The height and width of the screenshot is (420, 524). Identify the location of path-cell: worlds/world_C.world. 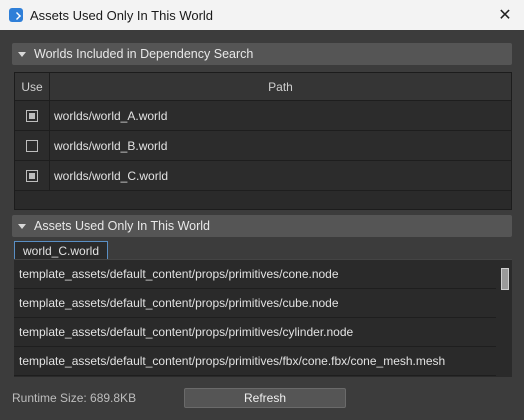
(111, 175).